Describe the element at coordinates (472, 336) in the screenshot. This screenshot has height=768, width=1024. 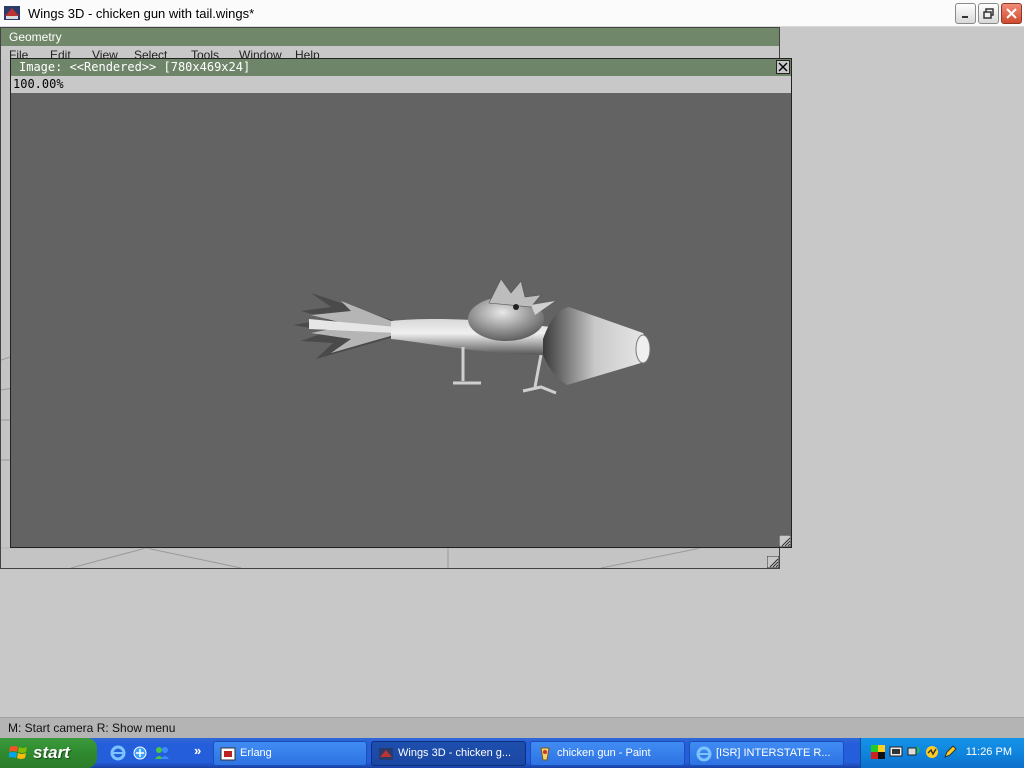
I see `chicken-gun-render` at that location.